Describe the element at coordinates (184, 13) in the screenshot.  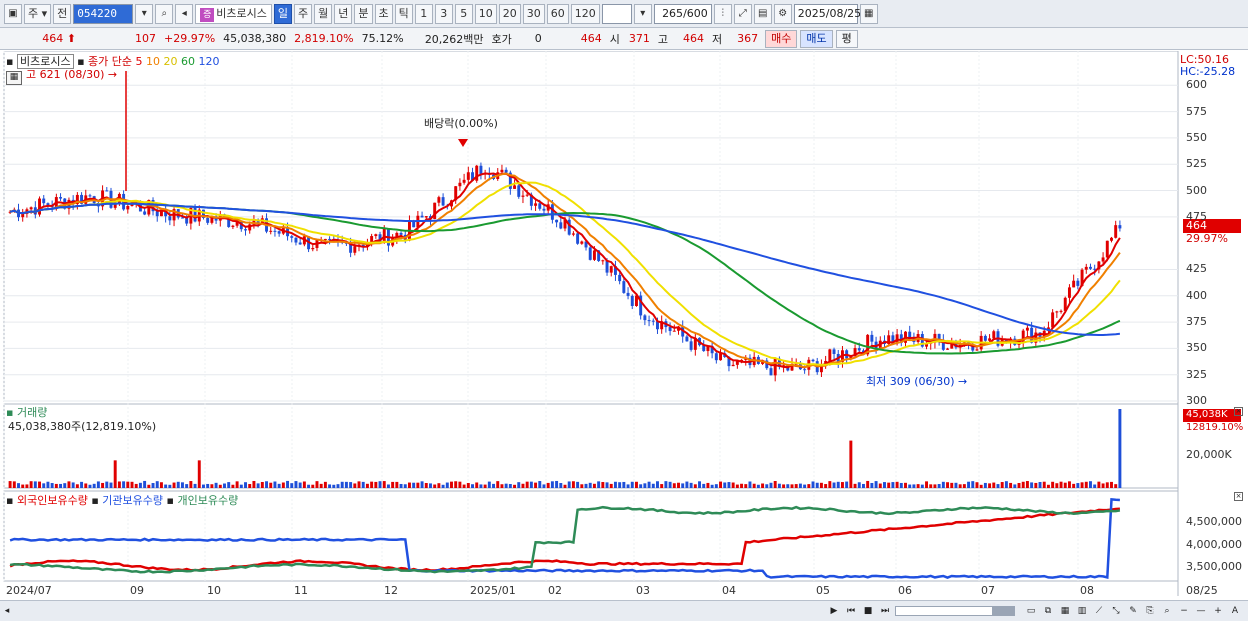
I see `speaker-icon: ◂` at that location.